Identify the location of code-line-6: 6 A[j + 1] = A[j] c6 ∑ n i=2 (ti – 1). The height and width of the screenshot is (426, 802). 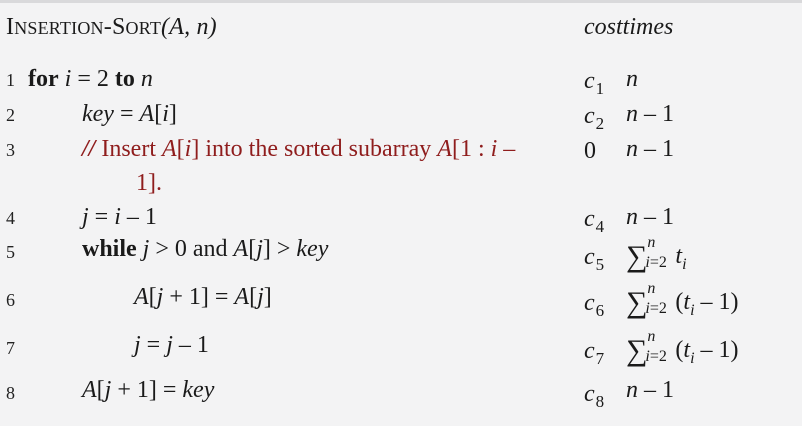
(401, 300).